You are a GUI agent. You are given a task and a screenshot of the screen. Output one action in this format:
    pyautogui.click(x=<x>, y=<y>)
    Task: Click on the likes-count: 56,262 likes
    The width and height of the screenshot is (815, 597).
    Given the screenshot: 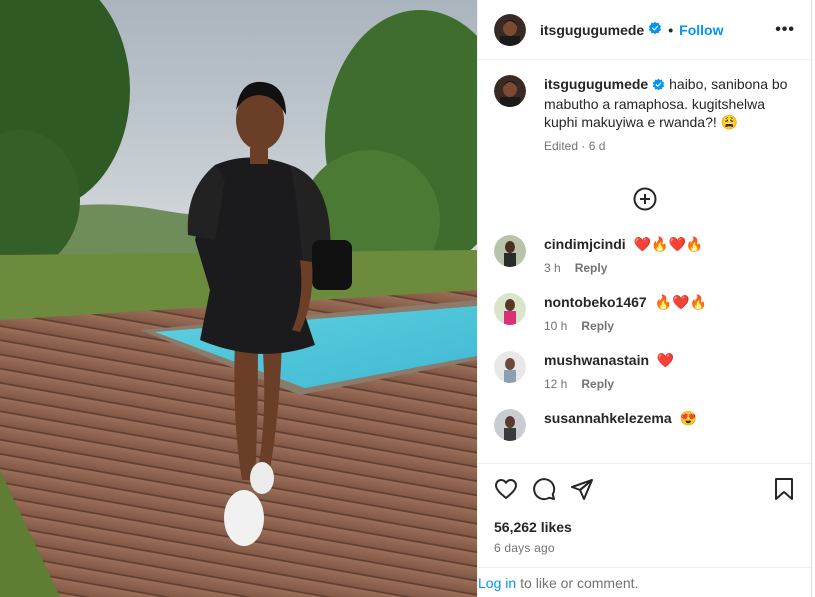 What is the action you would take?
    pyautogui.click(x=644, y=527)
    